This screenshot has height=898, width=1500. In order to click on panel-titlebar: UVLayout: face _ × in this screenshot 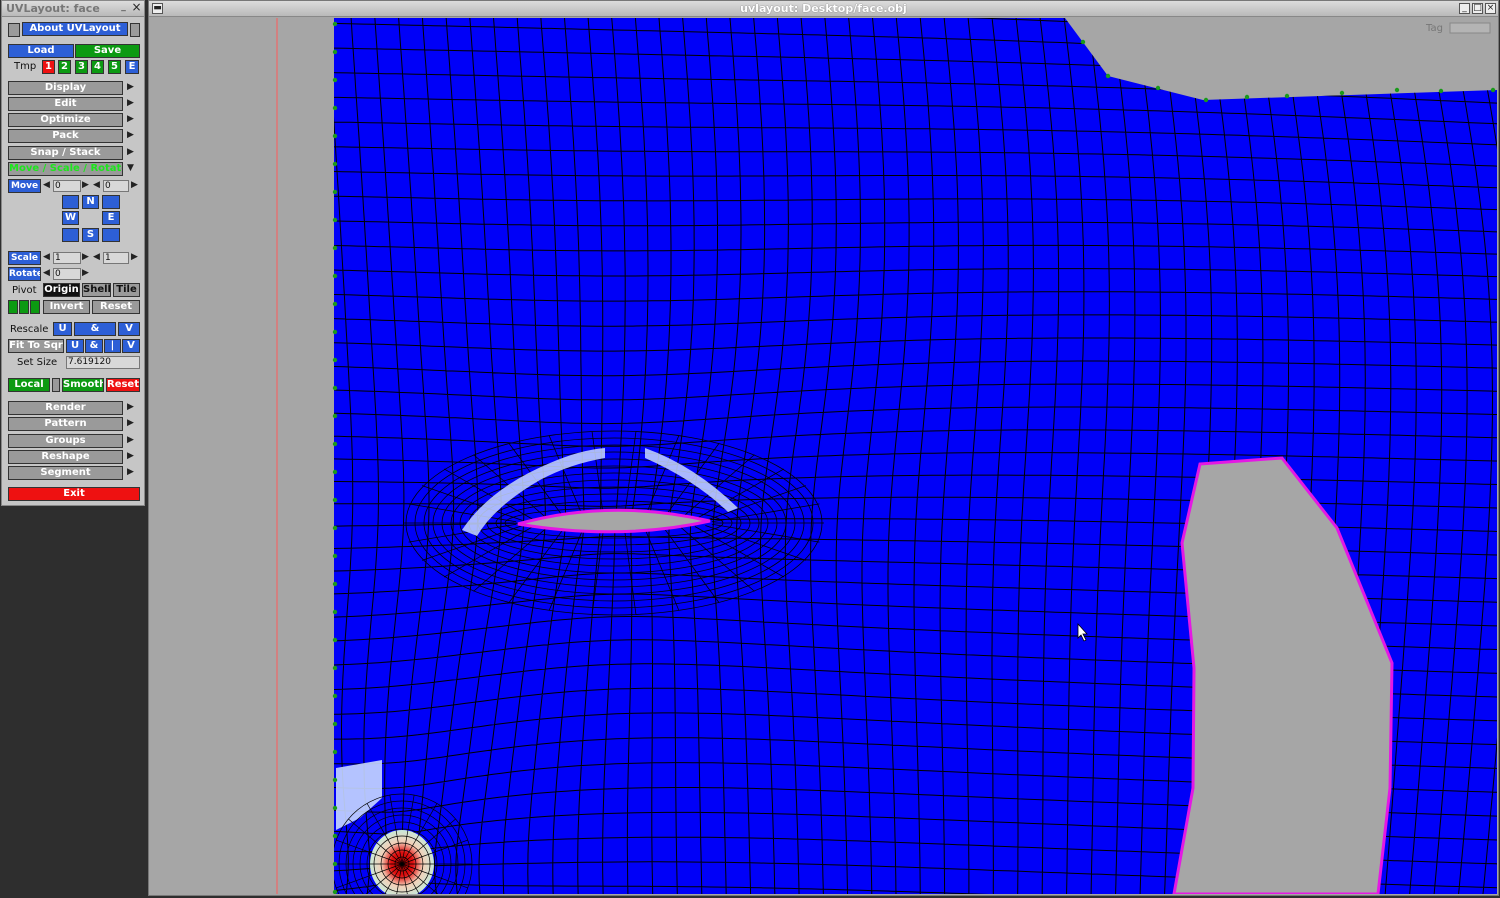, I will do `click(73, 9)`.